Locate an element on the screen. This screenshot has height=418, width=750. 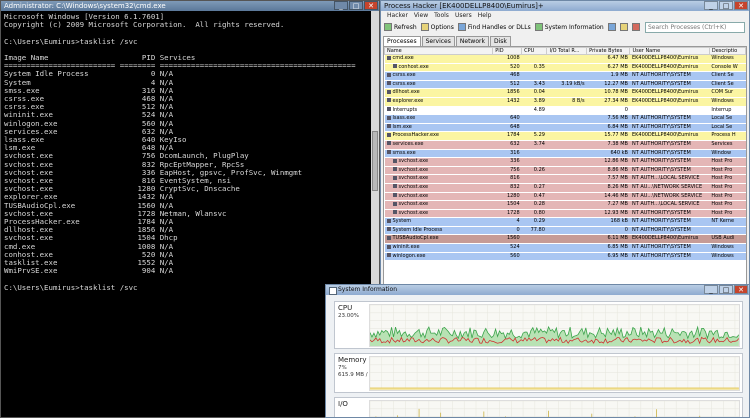
si-title-bar: System Information _ □ ✕ is located at coordinates (537, 290).